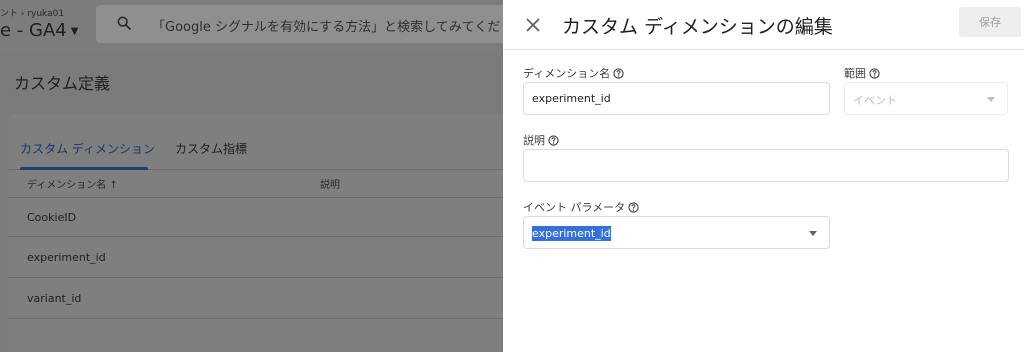 The height and width of the screenshot is (352, 1024). Describe the element at coordinates (255, 153) in the screenshot. I see `tab-bar: カスタム ディメンション カスタム指標` at that location.